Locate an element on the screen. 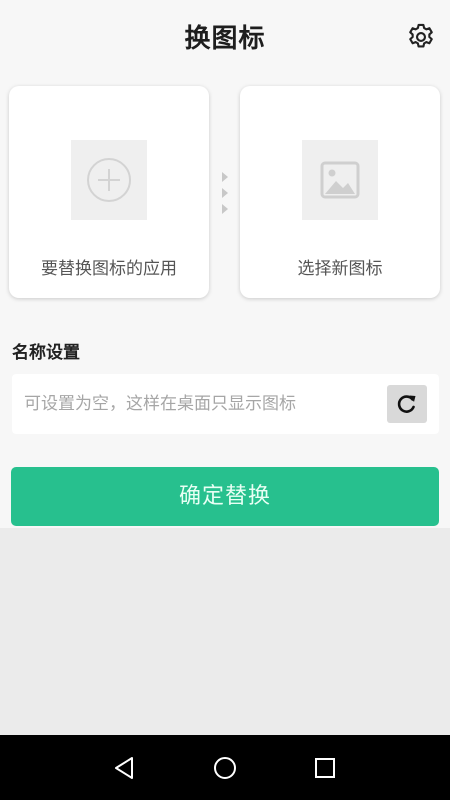  name-setting-row is located at coordinates (225, 404).